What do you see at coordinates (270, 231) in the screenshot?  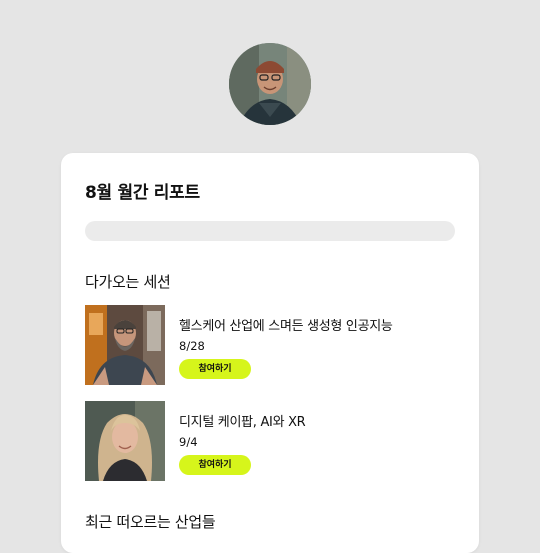 I see `report-progress-bar` at bounding box center [270, 231].